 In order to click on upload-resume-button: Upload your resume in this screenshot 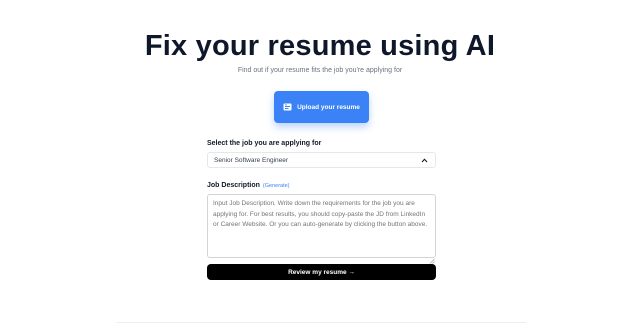, I will do `click(321, 107)`.